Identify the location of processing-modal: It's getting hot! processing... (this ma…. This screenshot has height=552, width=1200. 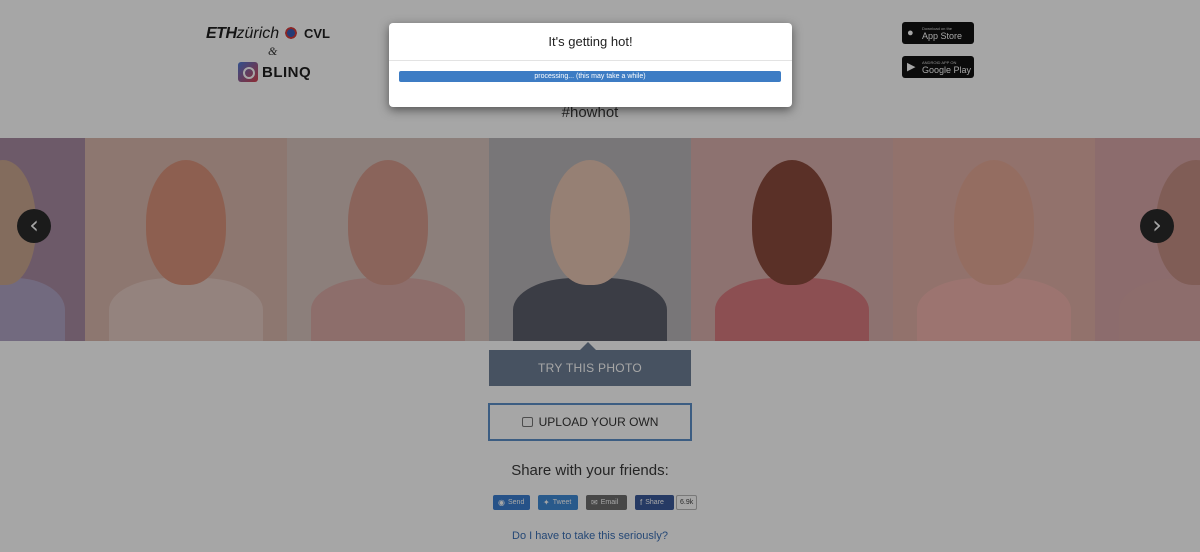
(590, 65).